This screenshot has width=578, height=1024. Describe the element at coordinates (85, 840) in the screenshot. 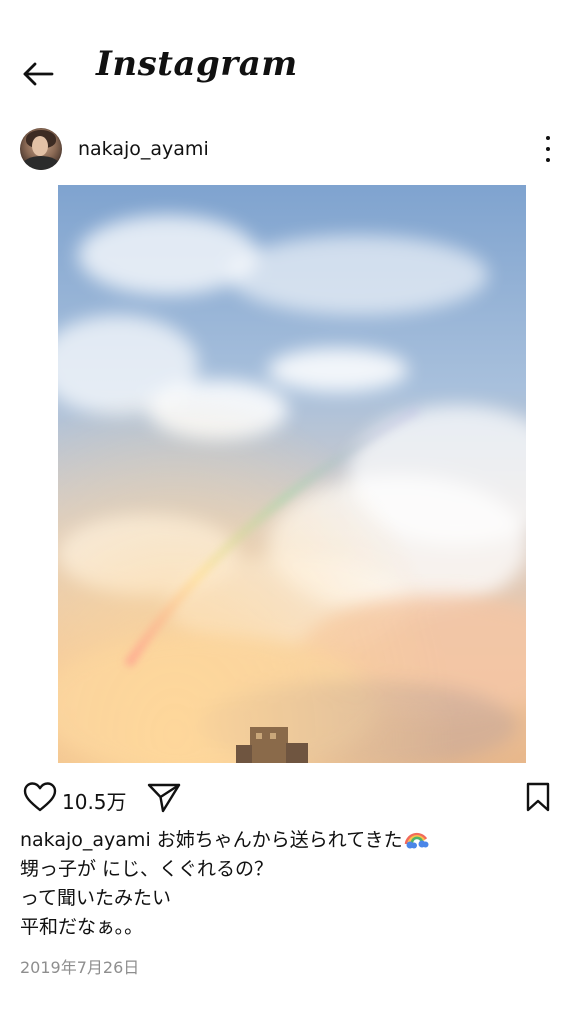

I see `caption-username: nakajo_ayami` at that location.